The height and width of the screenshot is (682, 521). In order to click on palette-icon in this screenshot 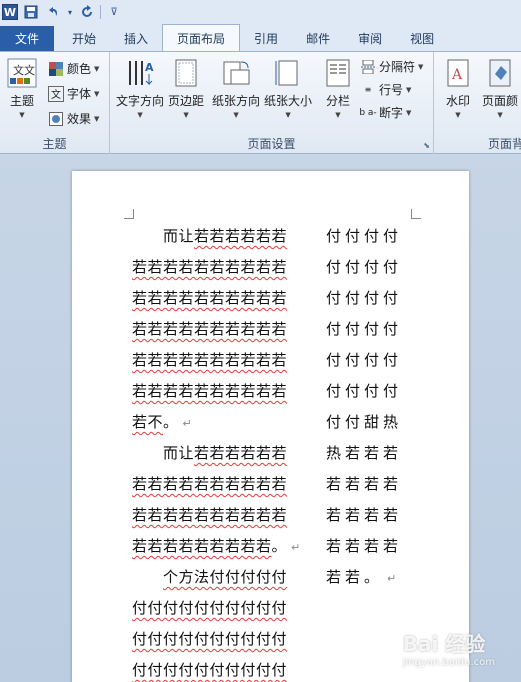, I will do `click(56, 69)`.